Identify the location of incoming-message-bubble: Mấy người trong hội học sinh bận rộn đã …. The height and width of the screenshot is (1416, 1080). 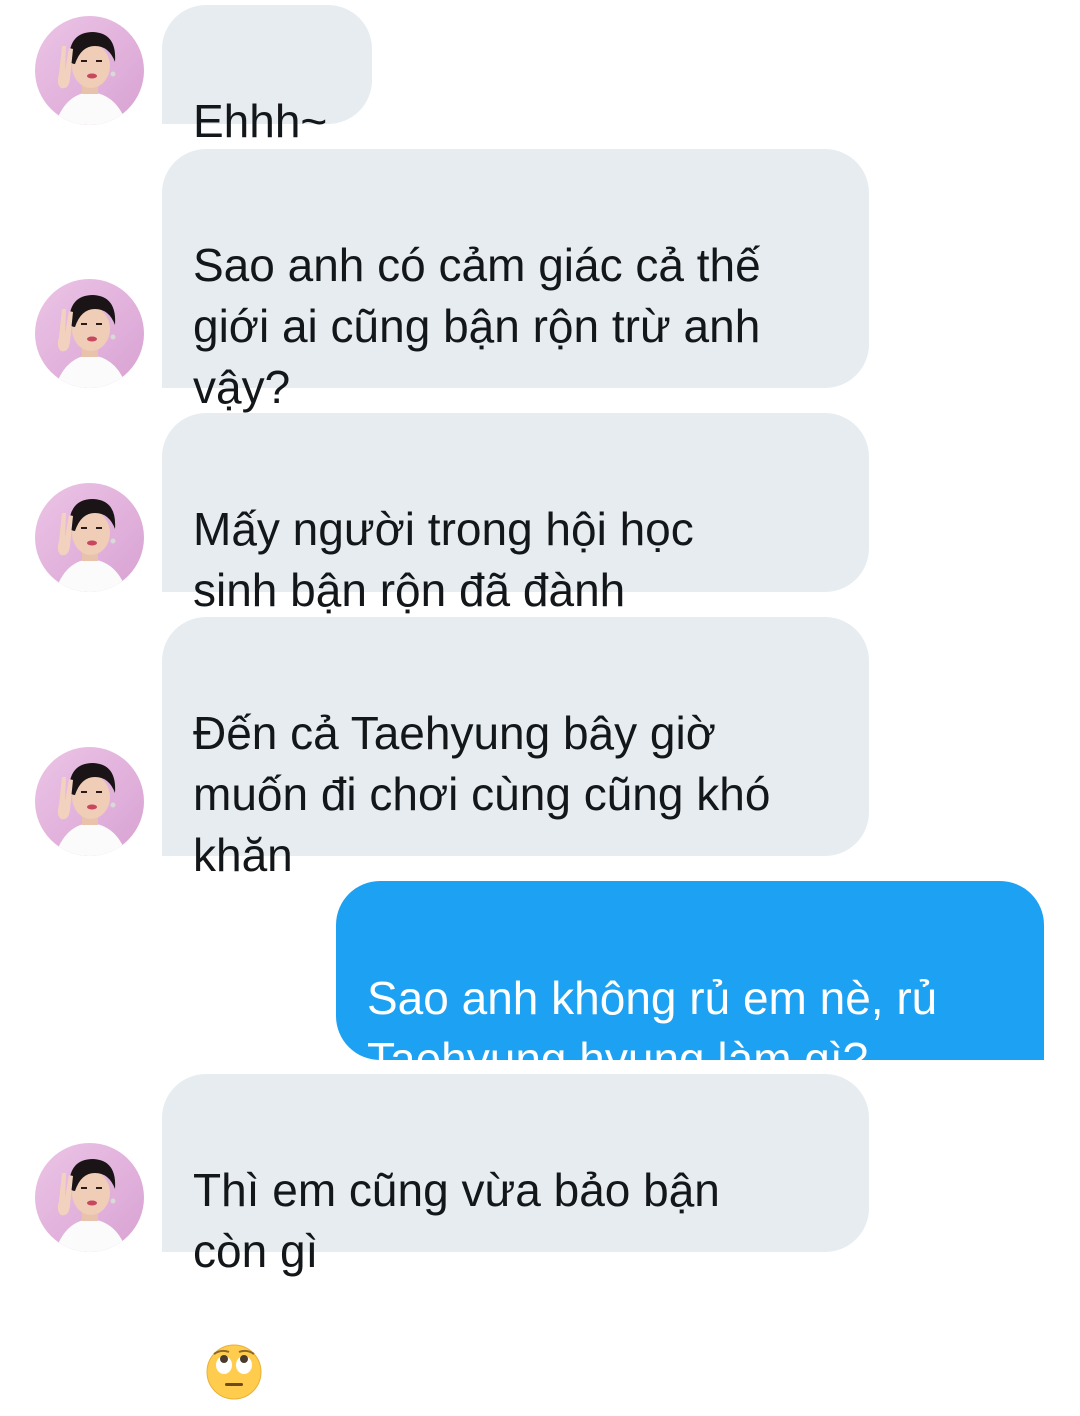
(515, 514).